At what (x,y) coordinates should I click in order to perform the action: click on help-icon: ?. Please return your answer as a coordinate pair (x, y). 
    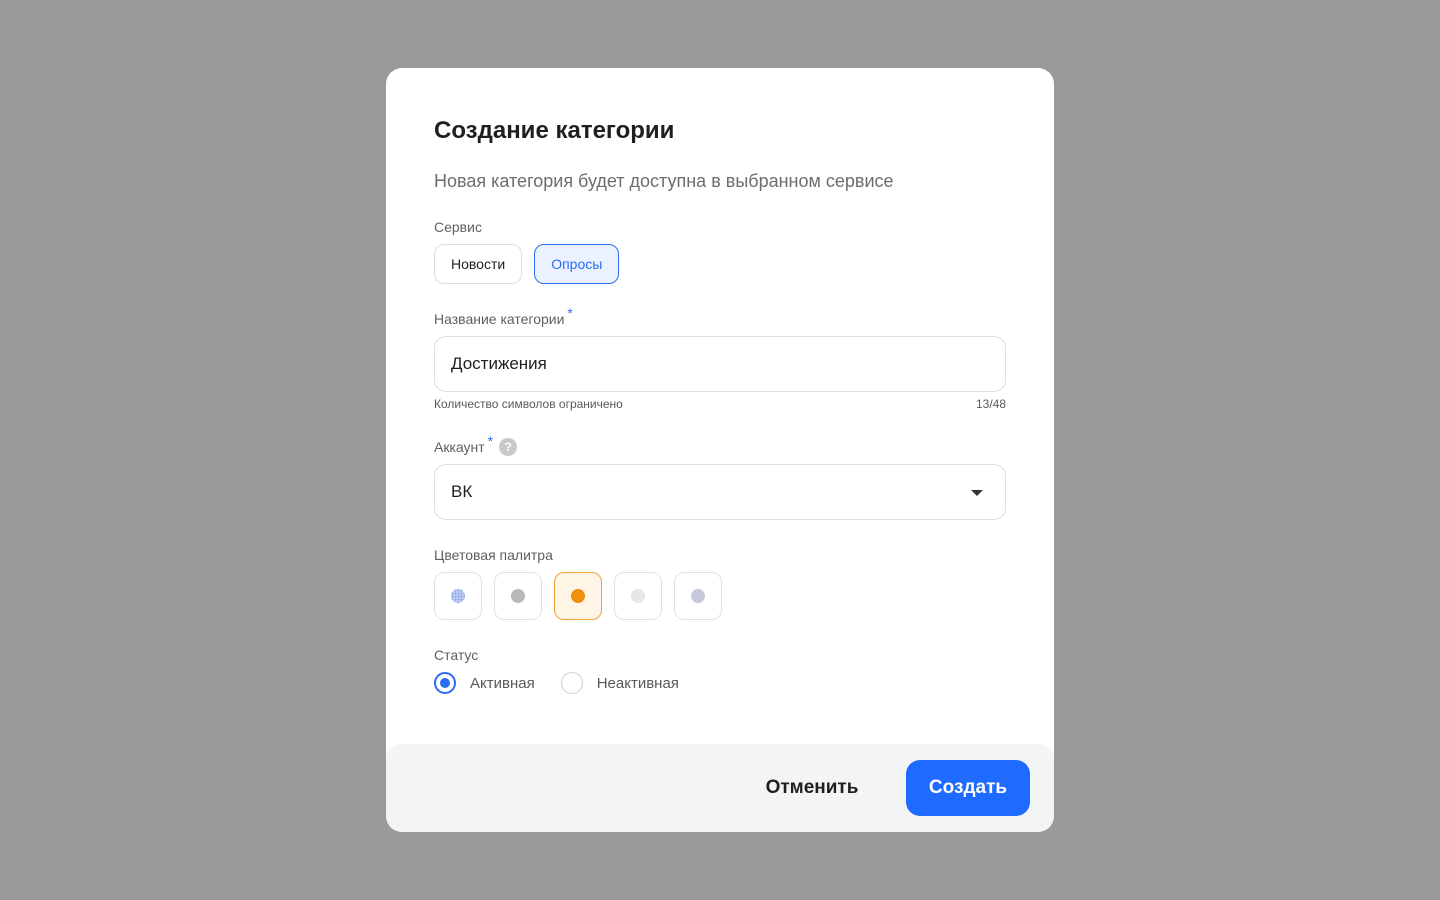
    Looking at the image, I should click on (508, 447).